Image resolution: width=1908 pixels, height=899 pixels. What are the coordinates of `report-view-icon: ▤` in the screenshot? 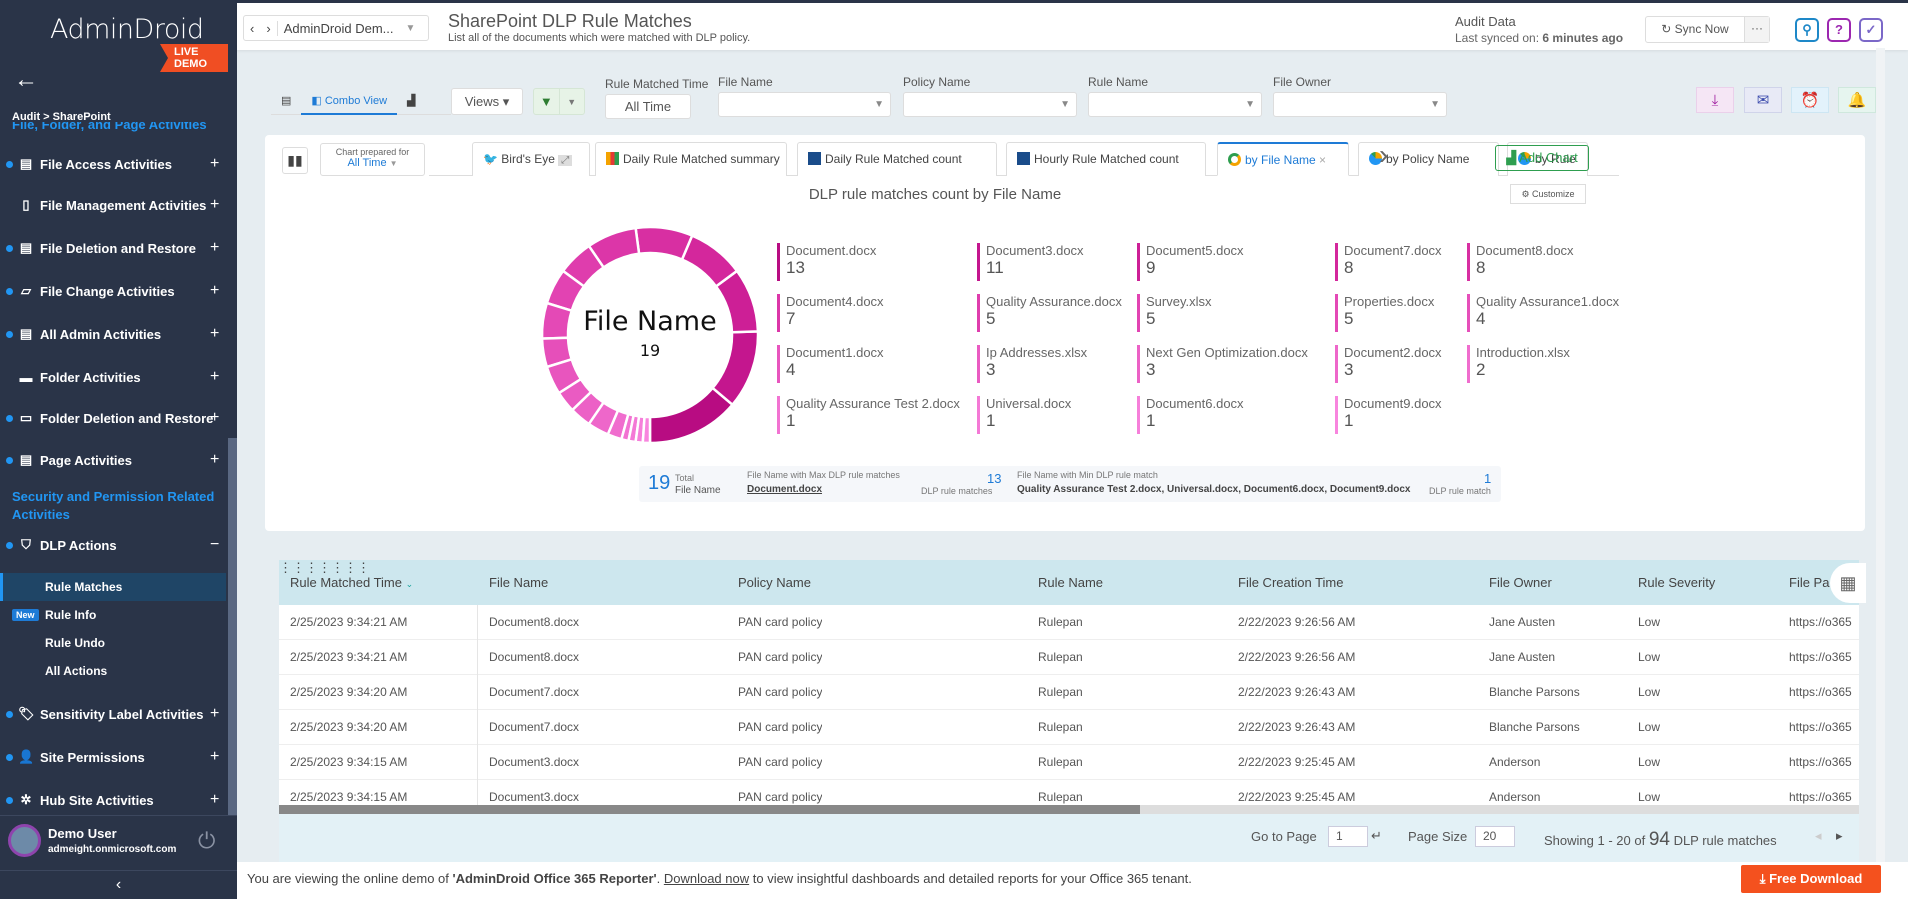 It's located at (286, 101).